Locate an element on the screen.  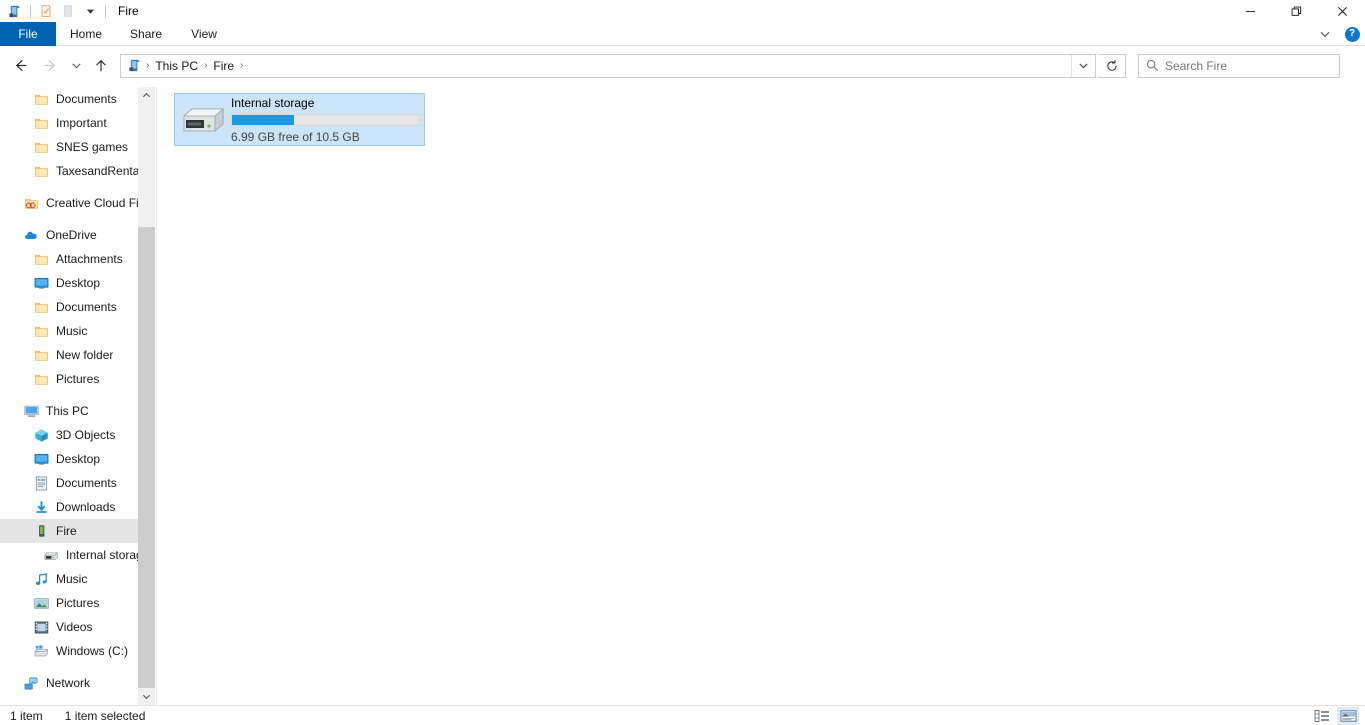
sidebar-item-taxesandrental: TaxesandRental is located at coordinates (70, 171).